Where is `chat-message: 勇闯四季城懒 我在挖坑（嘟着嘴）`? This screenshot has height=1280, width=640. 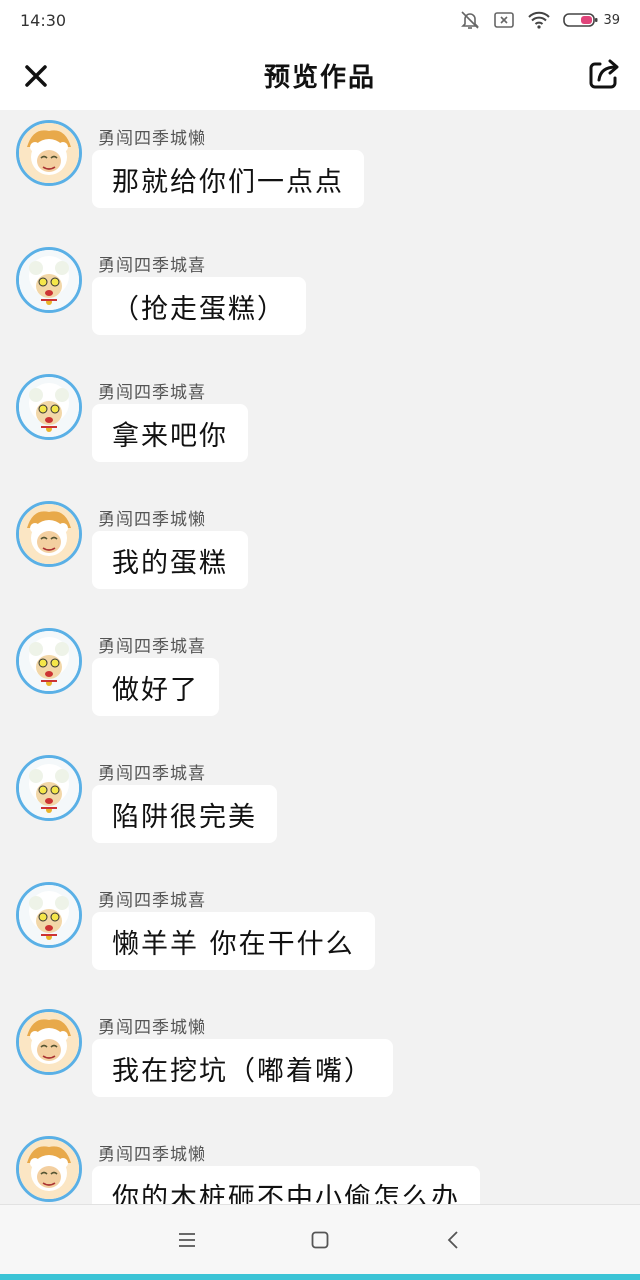 chat-message: 勇闯四季城懒 我在挖坑（嘟着嘴） is located at coordinates (320, 1064).